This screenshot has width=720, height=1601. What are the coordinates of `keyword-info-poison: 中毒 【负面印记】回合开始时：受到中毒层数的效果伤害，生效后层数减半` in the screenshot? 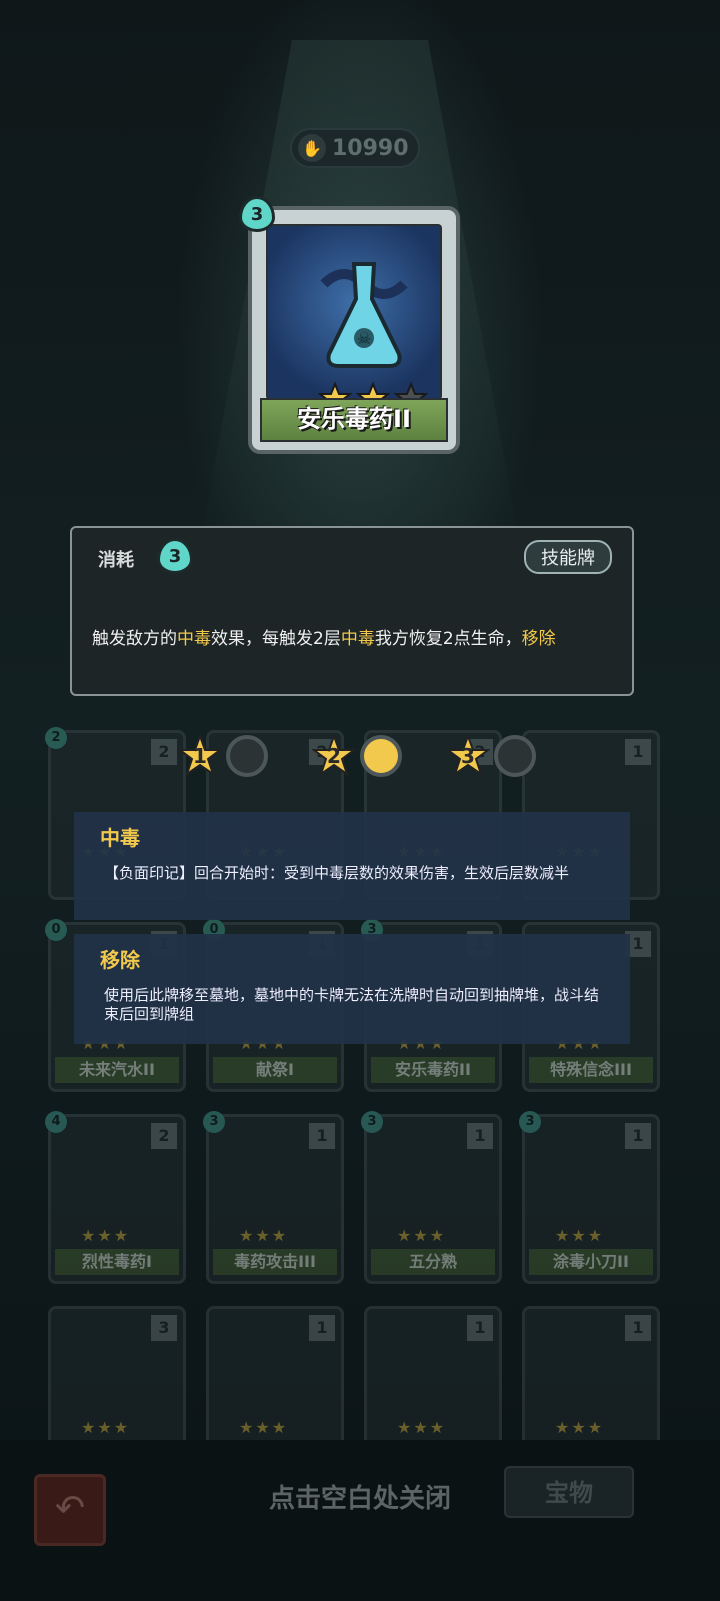 It's located at (352, 866).